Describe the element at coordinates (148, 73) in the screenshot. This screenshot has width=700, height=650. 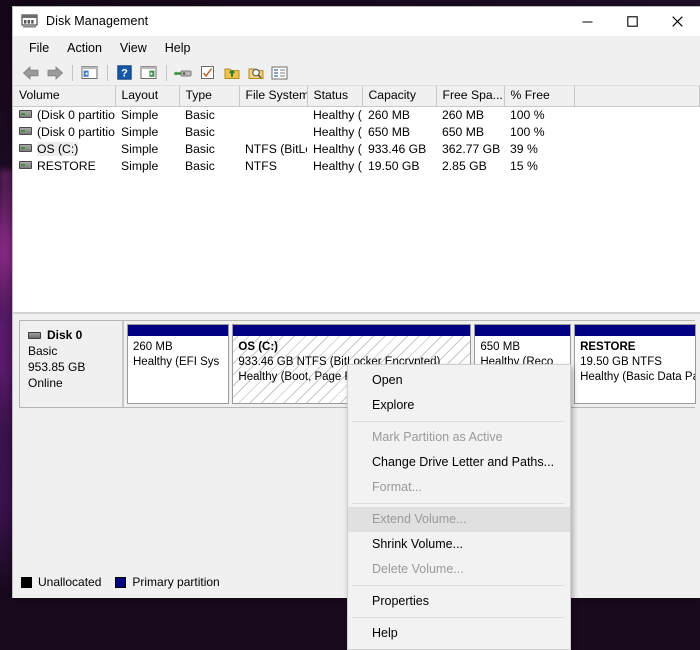
I see `show-hide-action-pane-icon` at that location.